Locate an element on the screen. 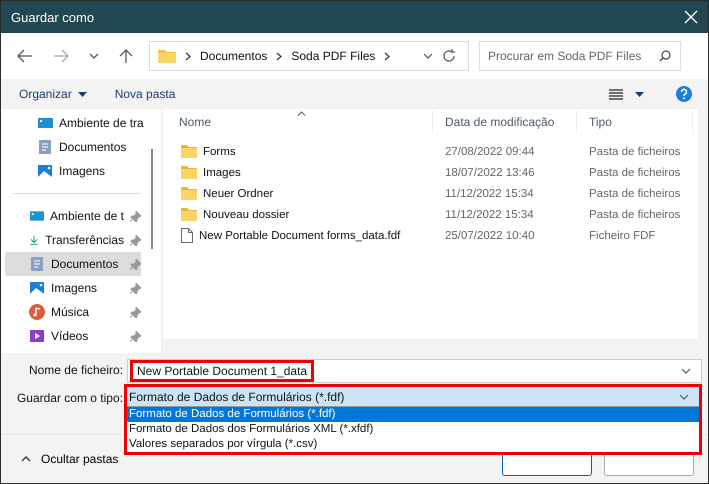  sidebar-item: Transferências is located at coordinates (73, 240).